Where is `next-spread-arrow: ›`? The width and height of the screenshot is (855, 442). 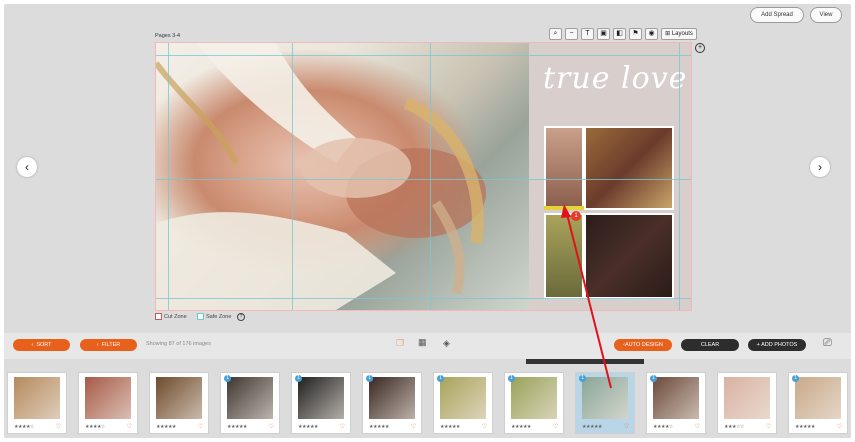
next-spread-arrow: › is located at coordinates (820, 167).